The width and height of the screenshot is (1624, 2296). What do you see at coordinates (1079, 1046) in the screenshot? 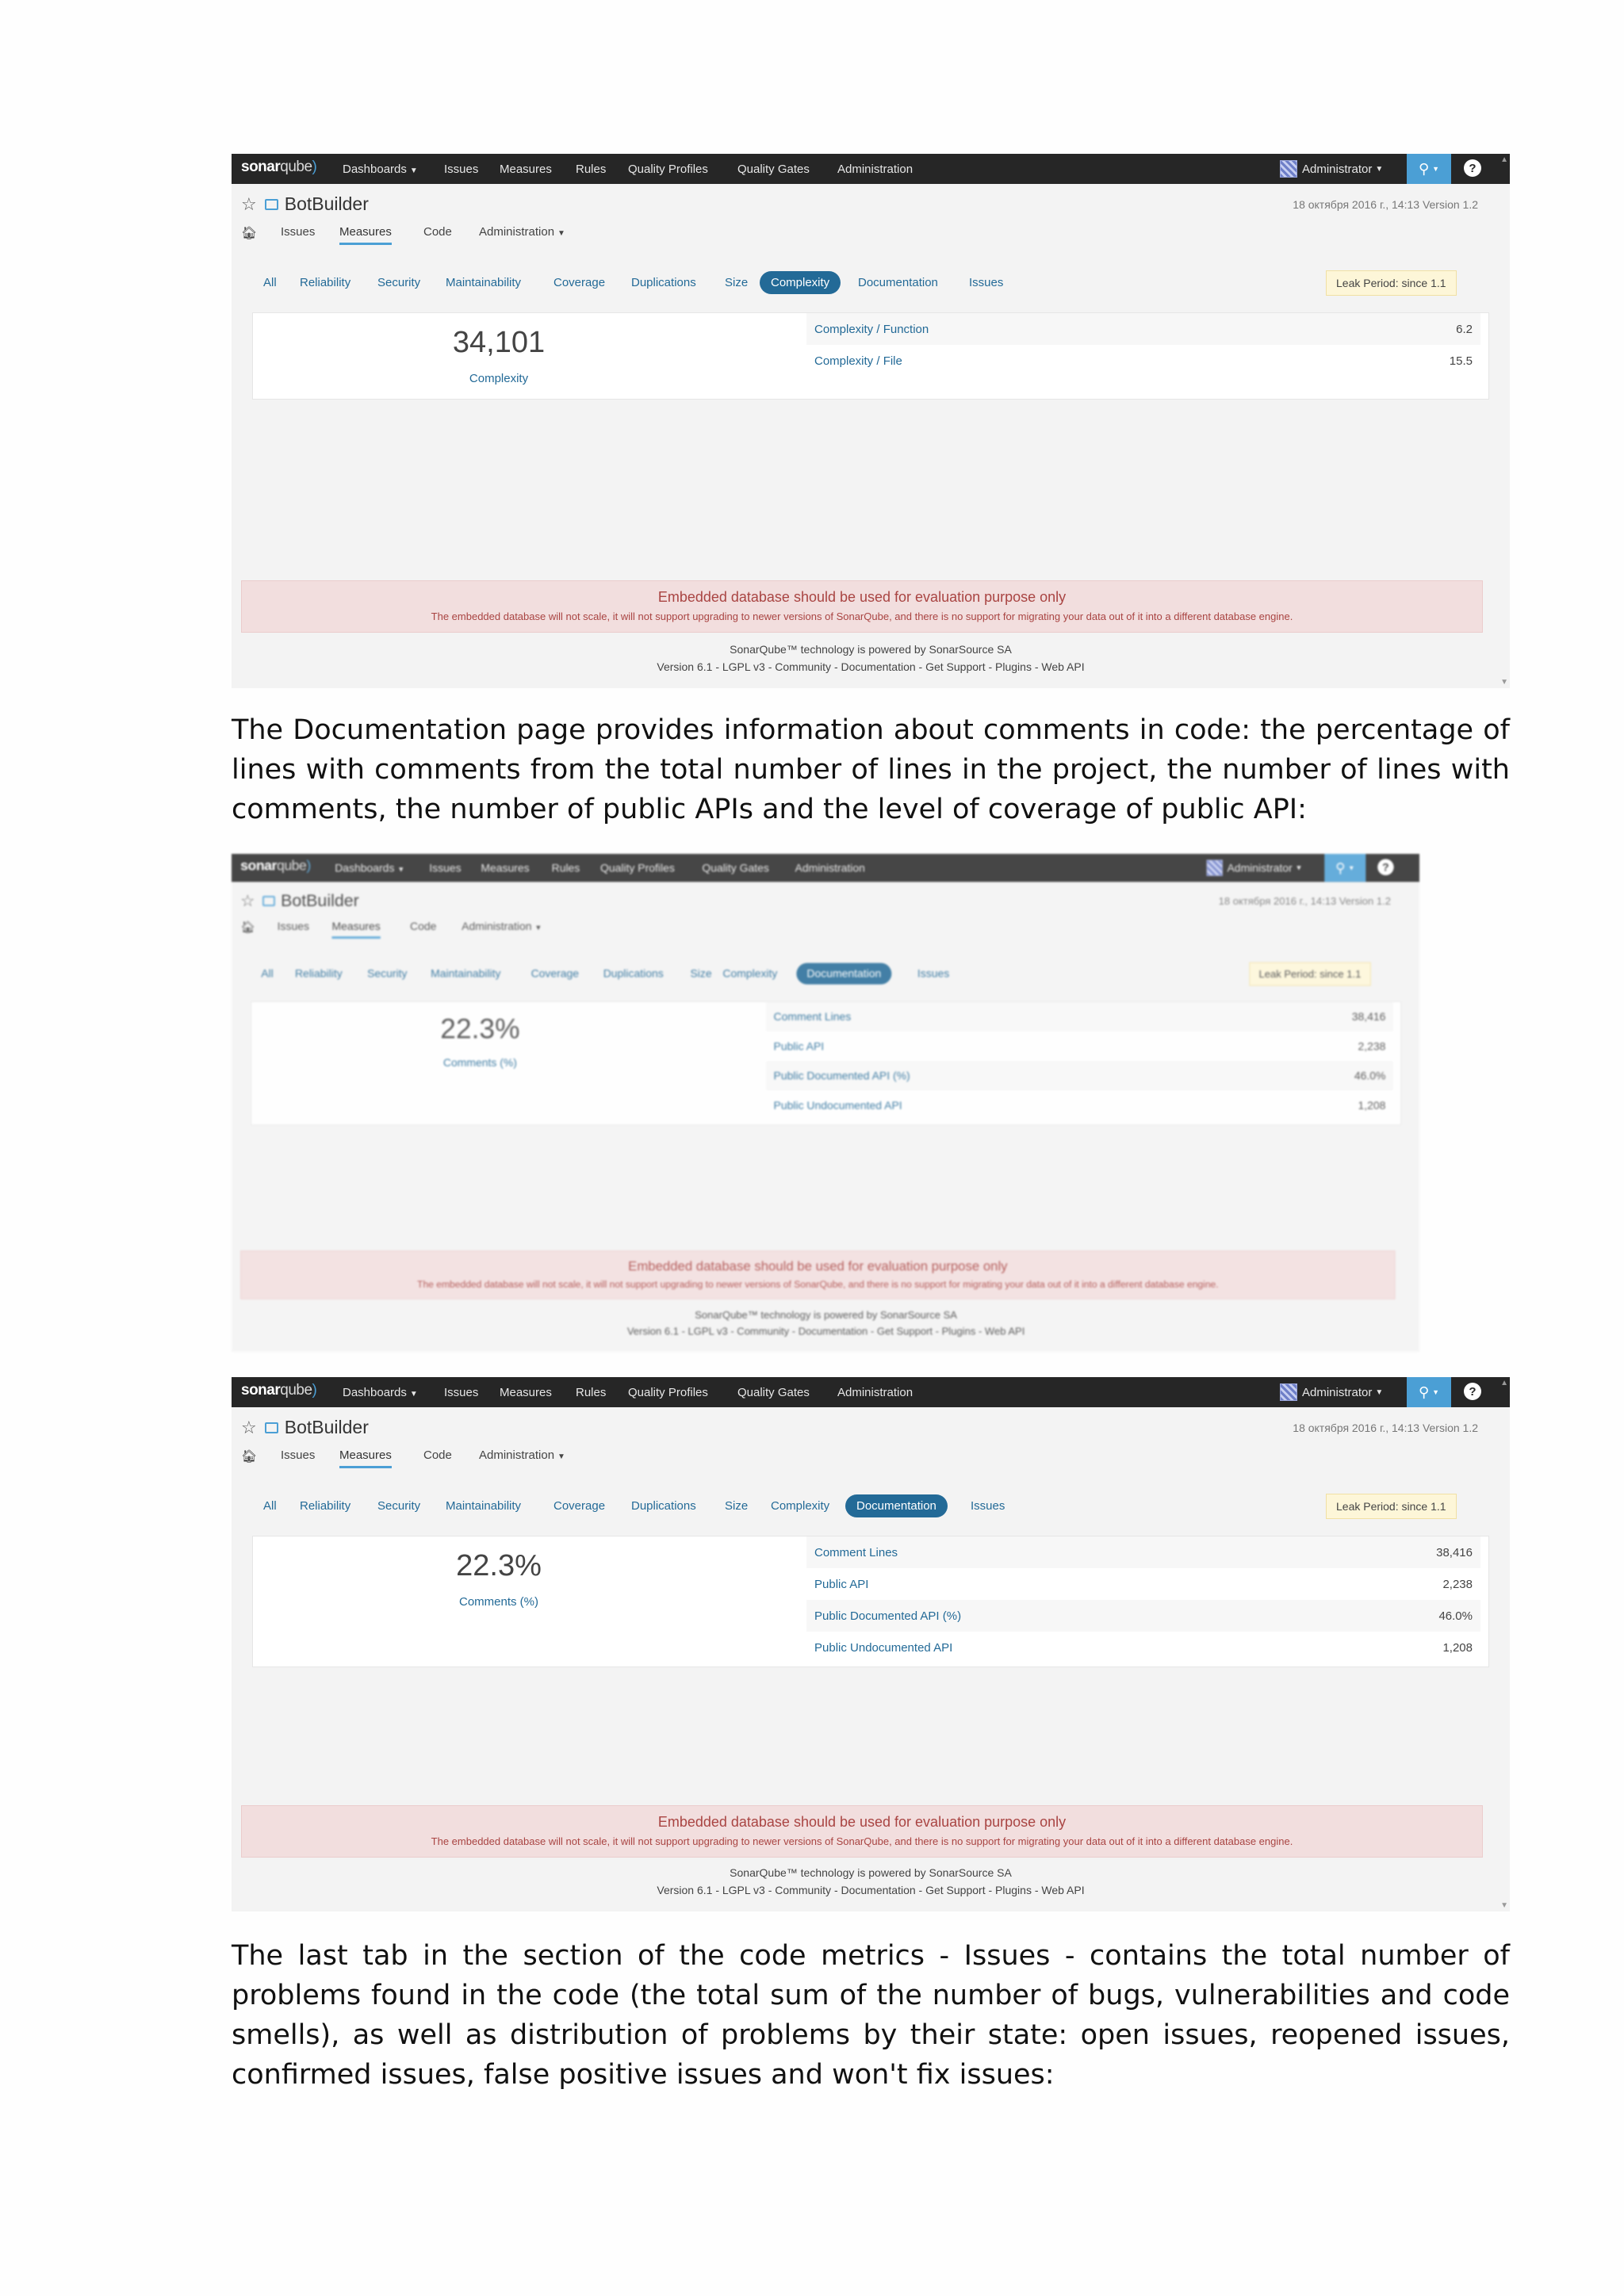
I see `metric-row: Public API 2,238` at bounding box center [1079, 1046].